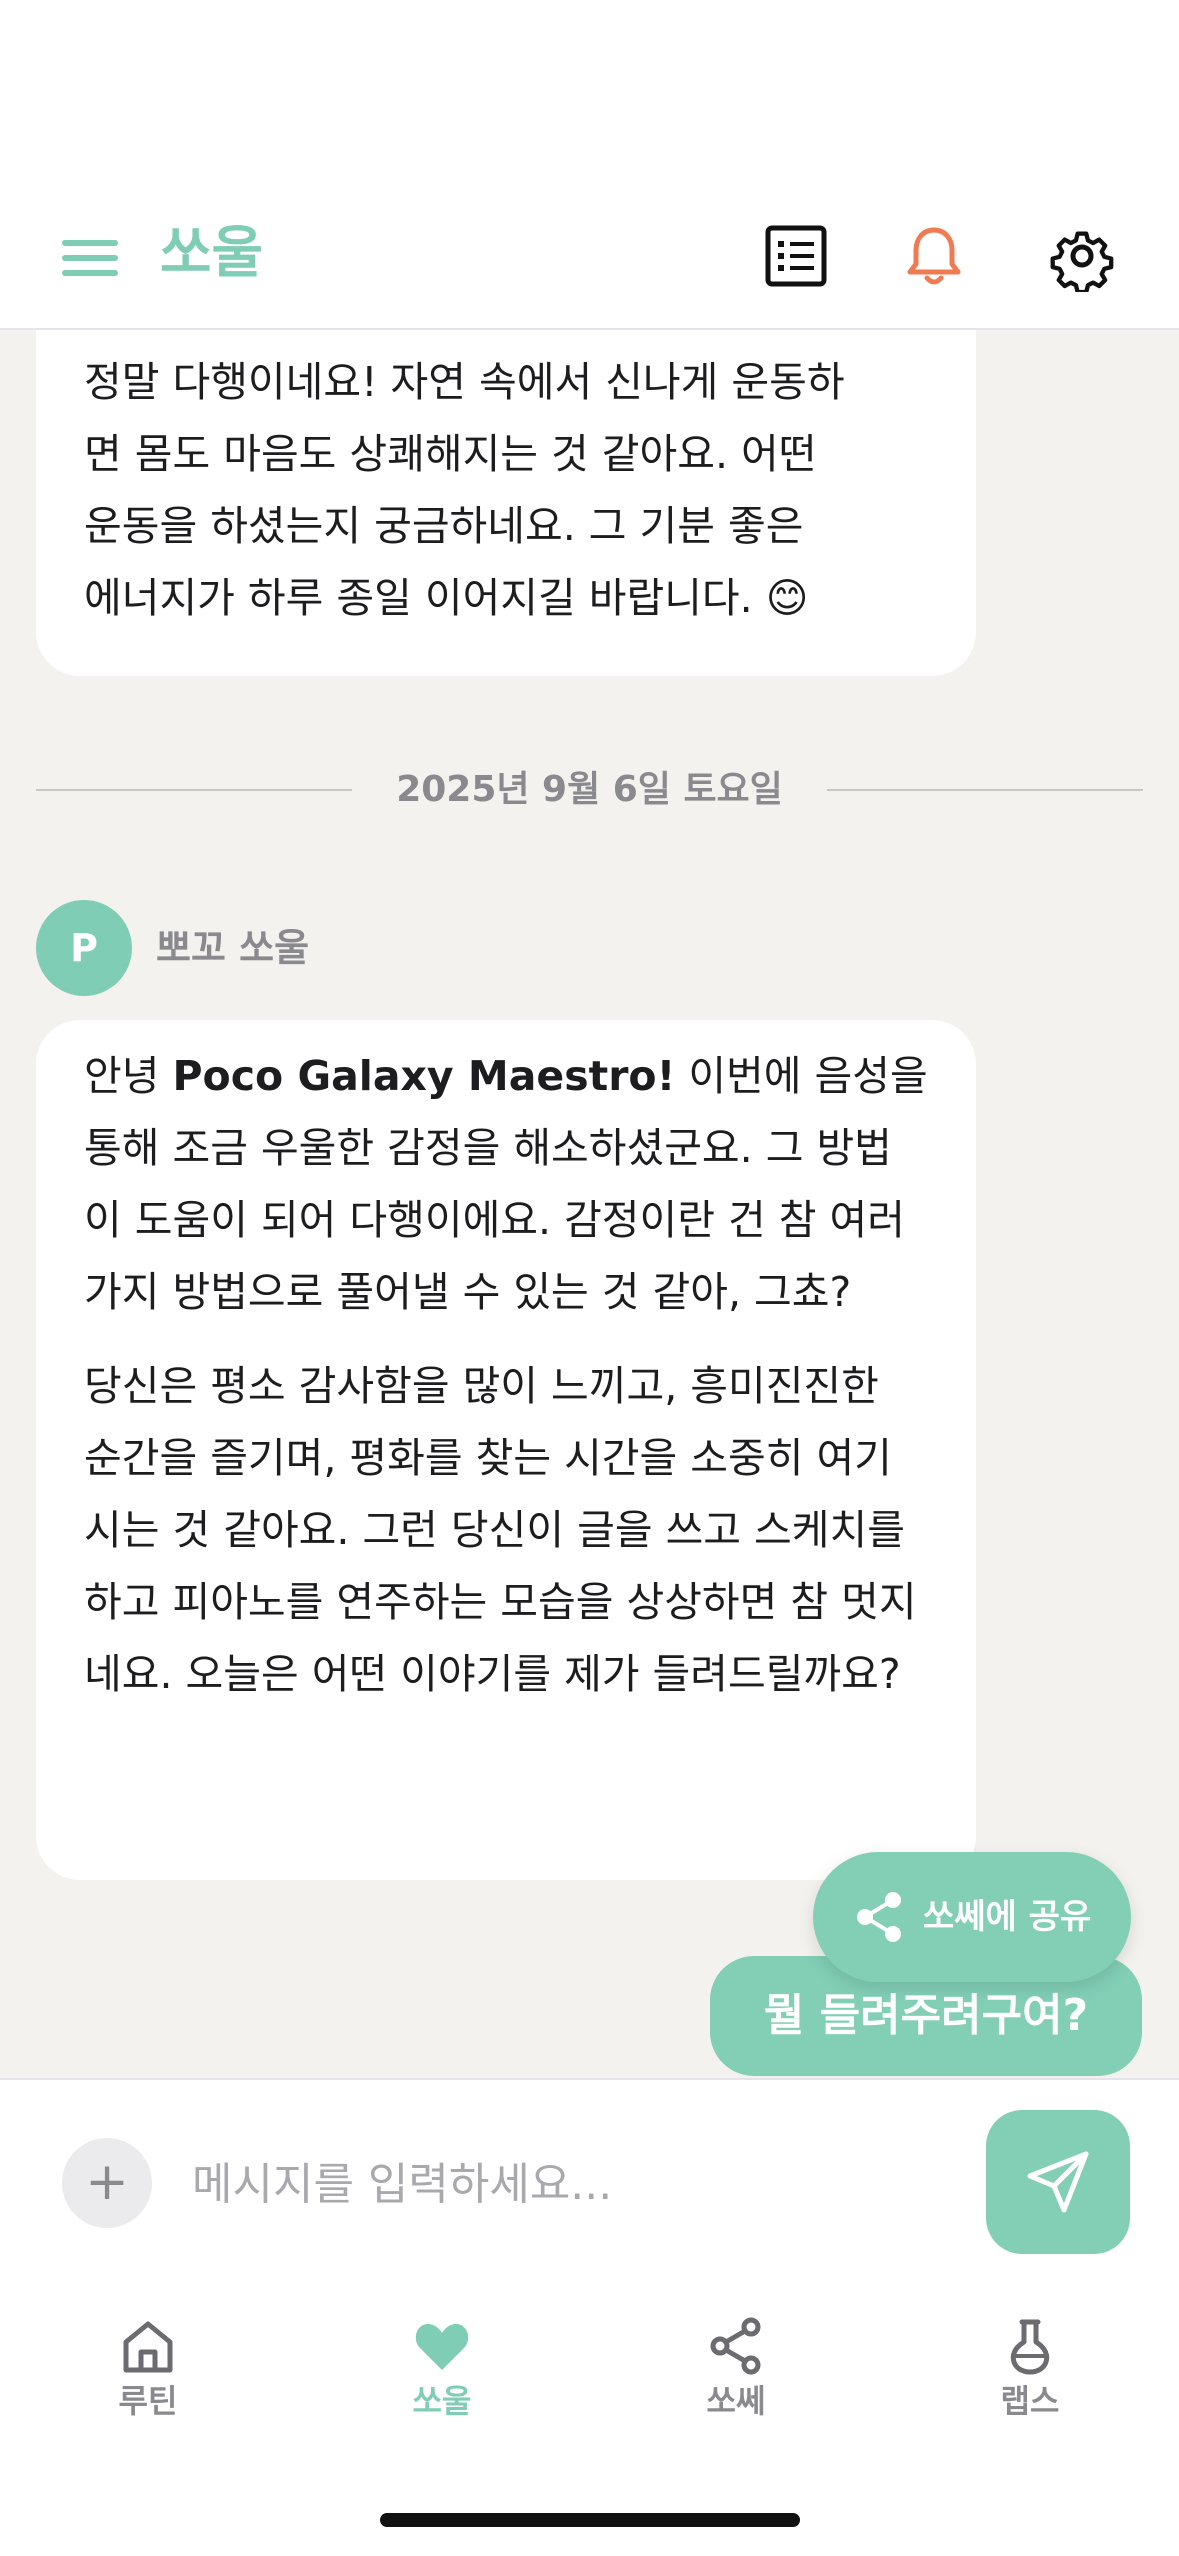 The height and width of the screenshot is (2556, 1179). I want to click on menu-icon, so click(90, 258).